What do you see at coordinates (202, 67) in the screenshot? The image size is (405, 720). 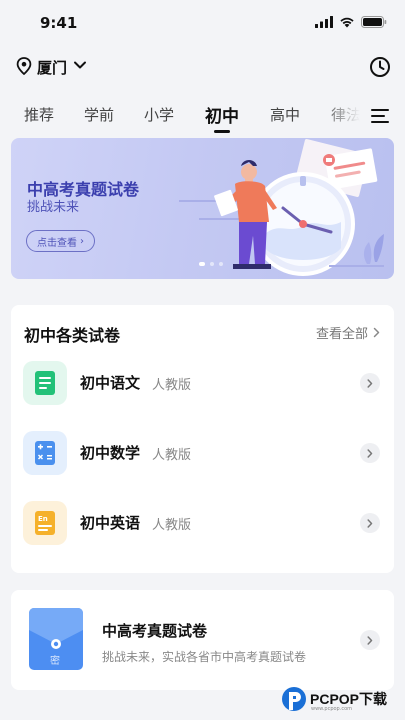 I see `location-bar: 厦门` at bounding box center [202, 67].